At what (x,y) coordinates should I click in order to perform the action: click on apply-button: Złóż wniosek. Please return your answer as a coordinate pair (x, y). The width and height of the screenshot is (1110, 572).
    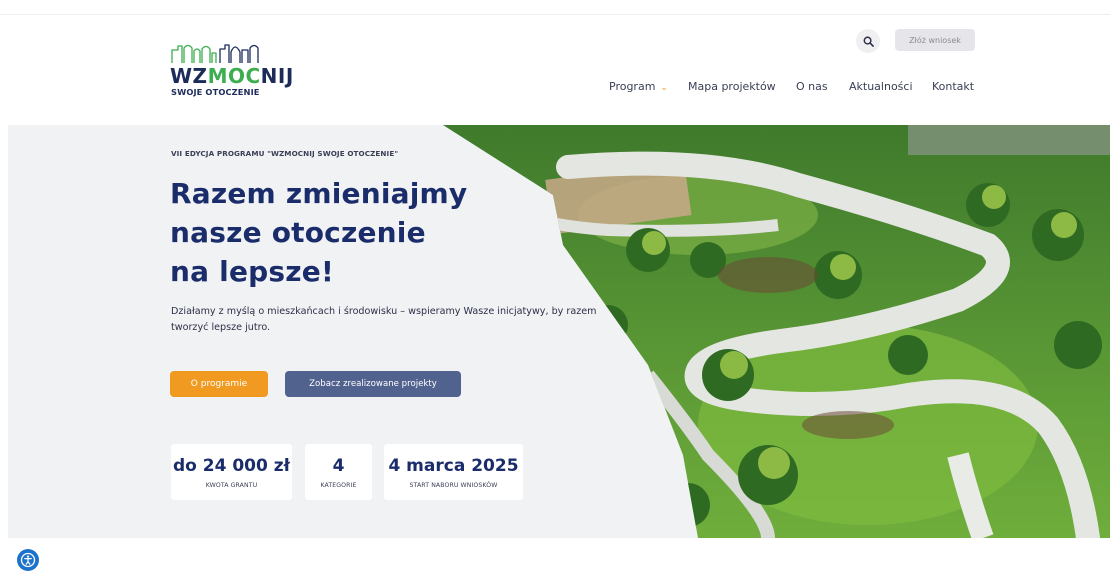
    Looking at the image, I should click on (935, 40).